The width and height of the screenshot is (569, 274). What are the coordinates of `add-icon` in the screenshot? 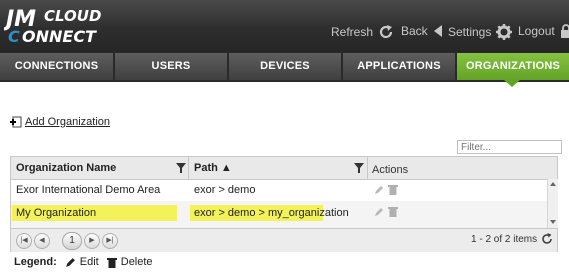 It's located at (16, 122).